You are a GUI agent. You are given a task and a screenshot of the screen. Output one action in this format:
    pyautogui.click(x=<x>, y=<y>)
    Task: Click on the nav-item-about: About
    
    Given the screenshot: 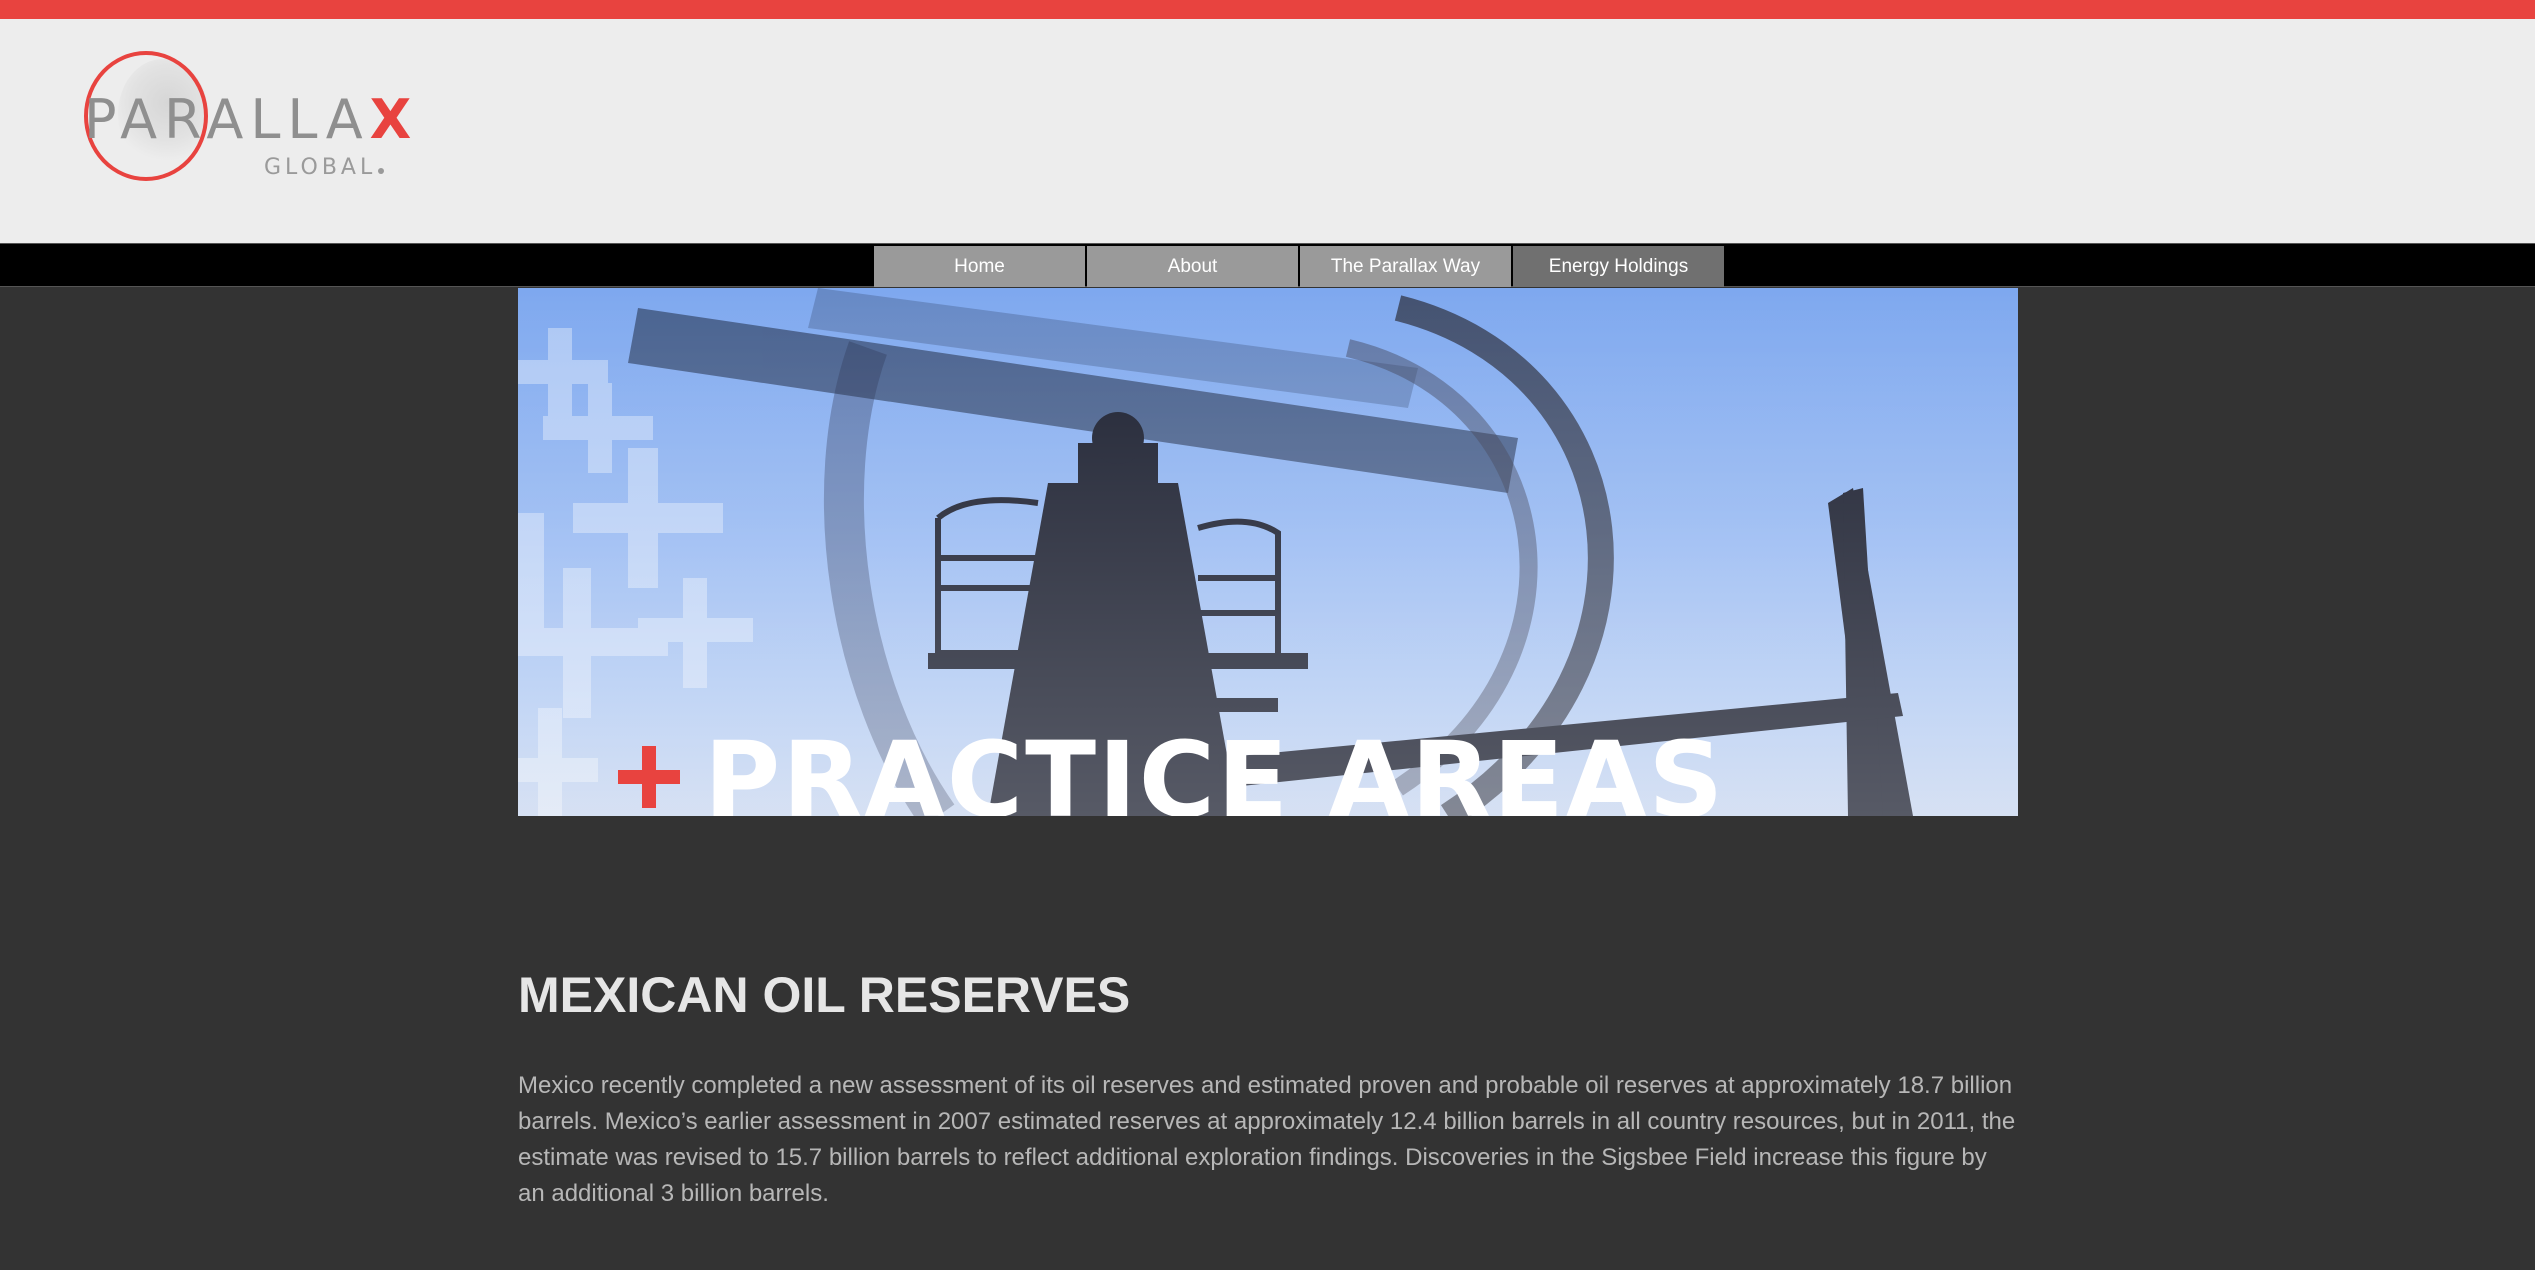 What is the action you would take?
    pyautogui.click(x=1192, y=266)
    